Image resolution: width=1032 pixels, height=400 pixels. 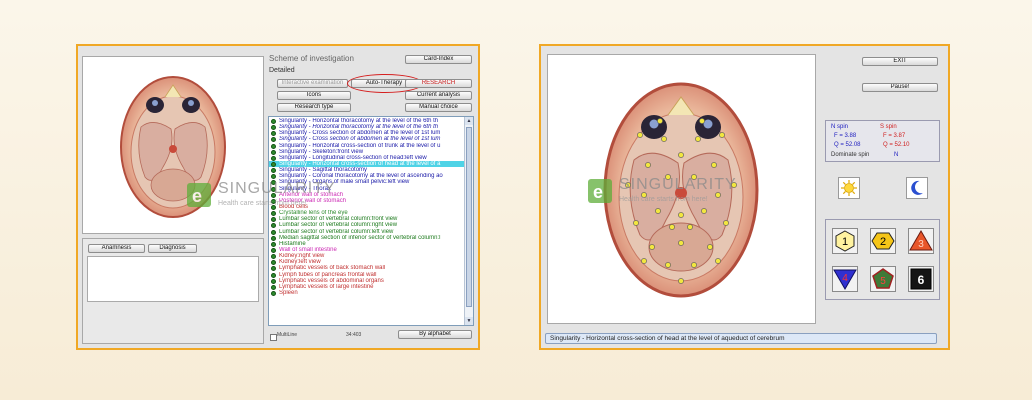 I want to click on research-button: RESEARCH, so click(x=438, y=83).